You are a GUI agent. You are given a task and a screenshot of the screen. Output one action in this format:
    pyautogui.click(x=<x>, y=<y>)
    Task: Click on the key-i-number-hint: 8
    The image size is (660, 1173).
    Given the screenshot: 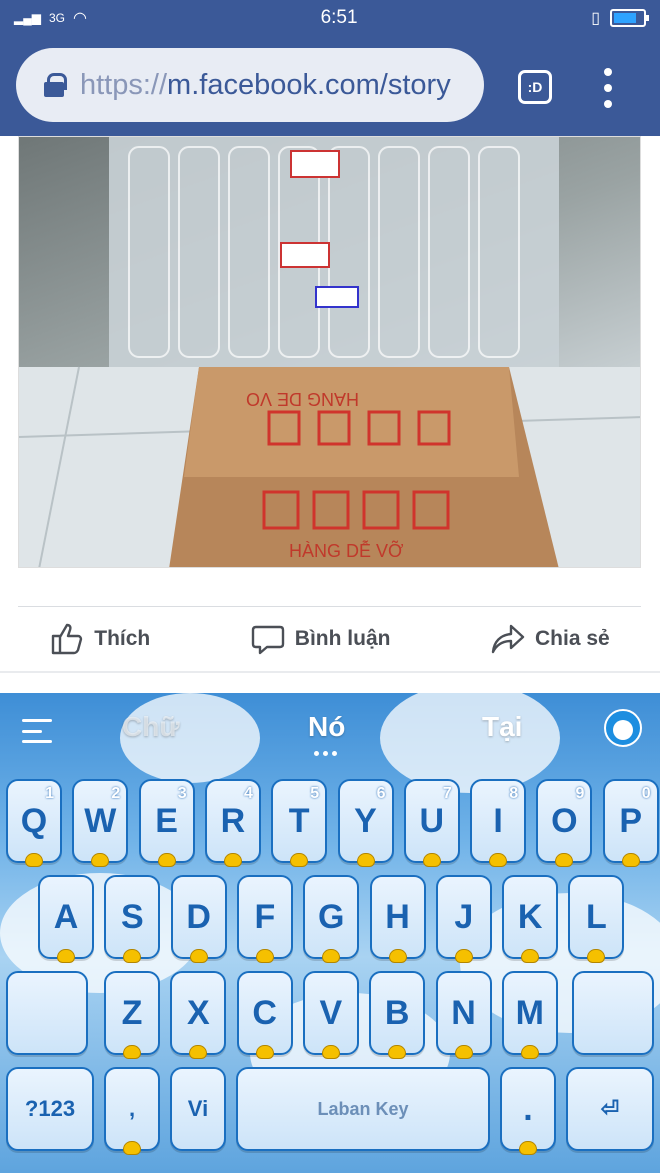 What is the action you would take?
    pyautogui.click(x=514, y=793)
    